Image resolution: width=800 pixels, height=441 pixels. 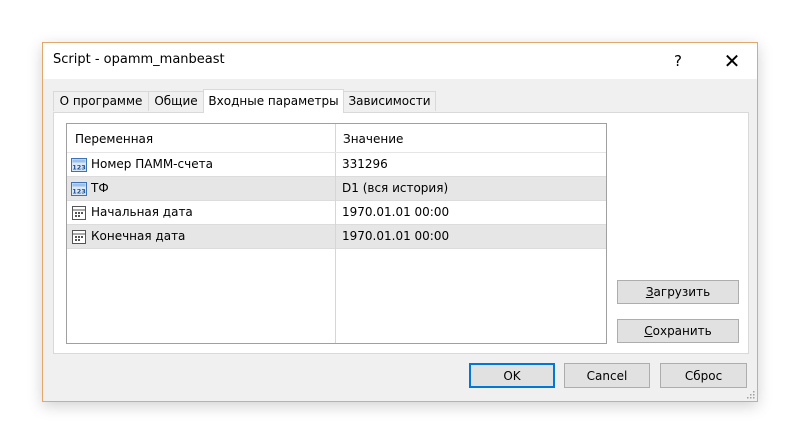 I want to click on close-icon: ✕, so click(x=732, y=61).